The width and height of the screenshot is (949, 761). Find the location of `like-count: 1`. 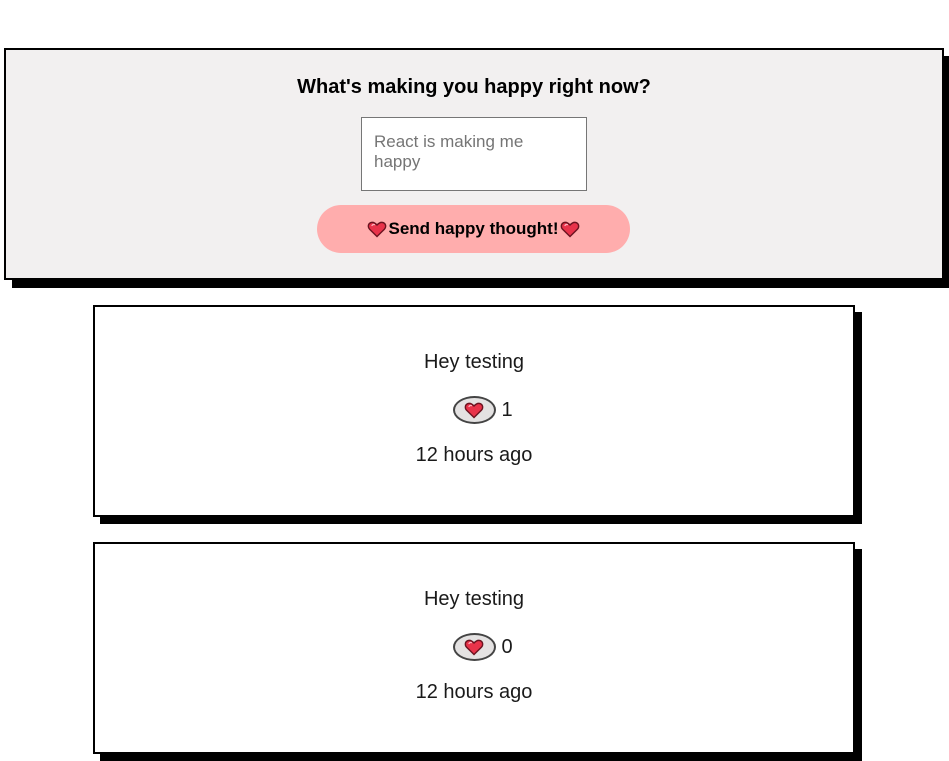

like-count: 1 is located at coordinates (507, 409).